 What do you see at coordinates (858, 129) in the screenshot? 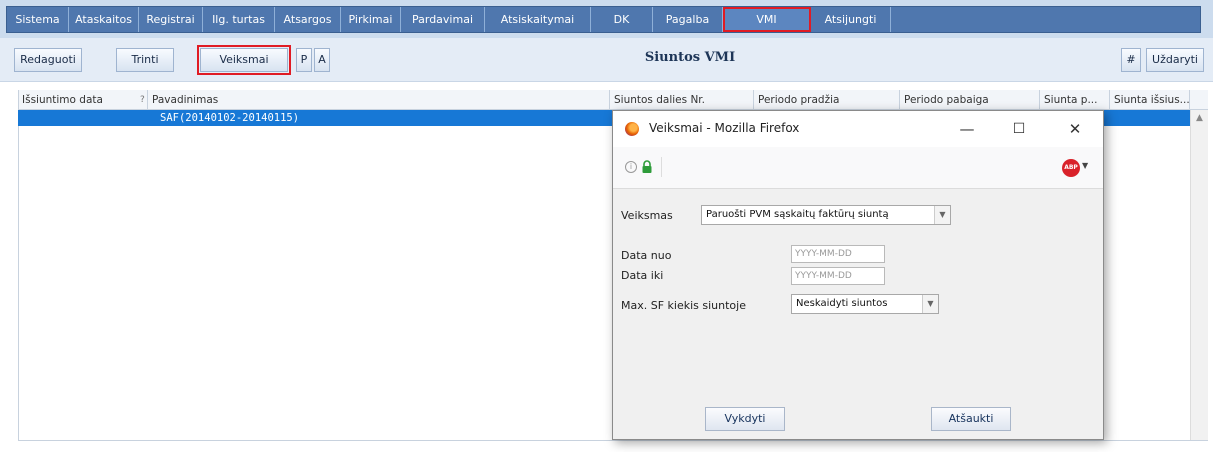
I see `dialog-titlebar: Veiksmai - Mozilla Firefox — ☐ ✕` at bounding box center [858, 129].